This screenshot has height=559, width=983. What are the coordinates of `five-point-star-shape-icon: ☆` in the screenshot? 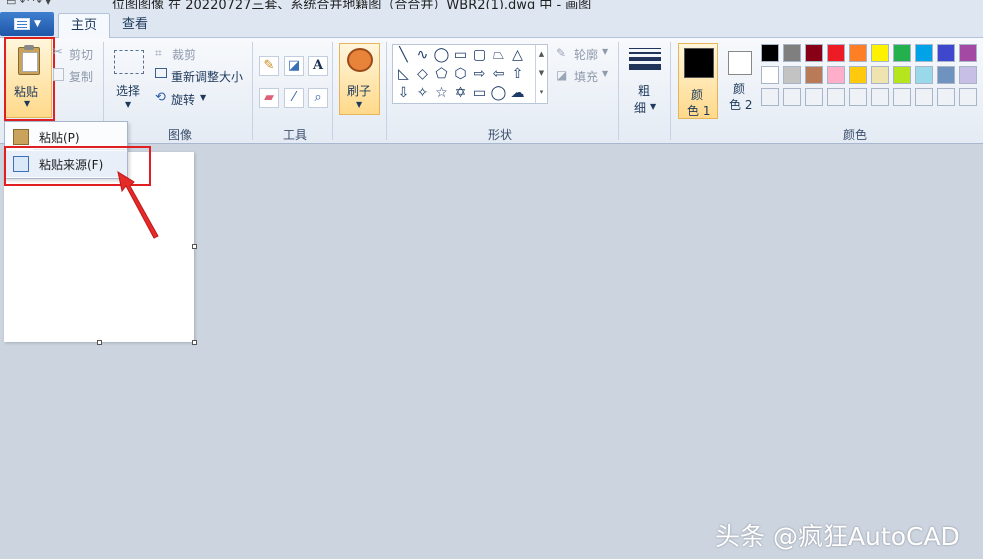 It's located at (441, 93).